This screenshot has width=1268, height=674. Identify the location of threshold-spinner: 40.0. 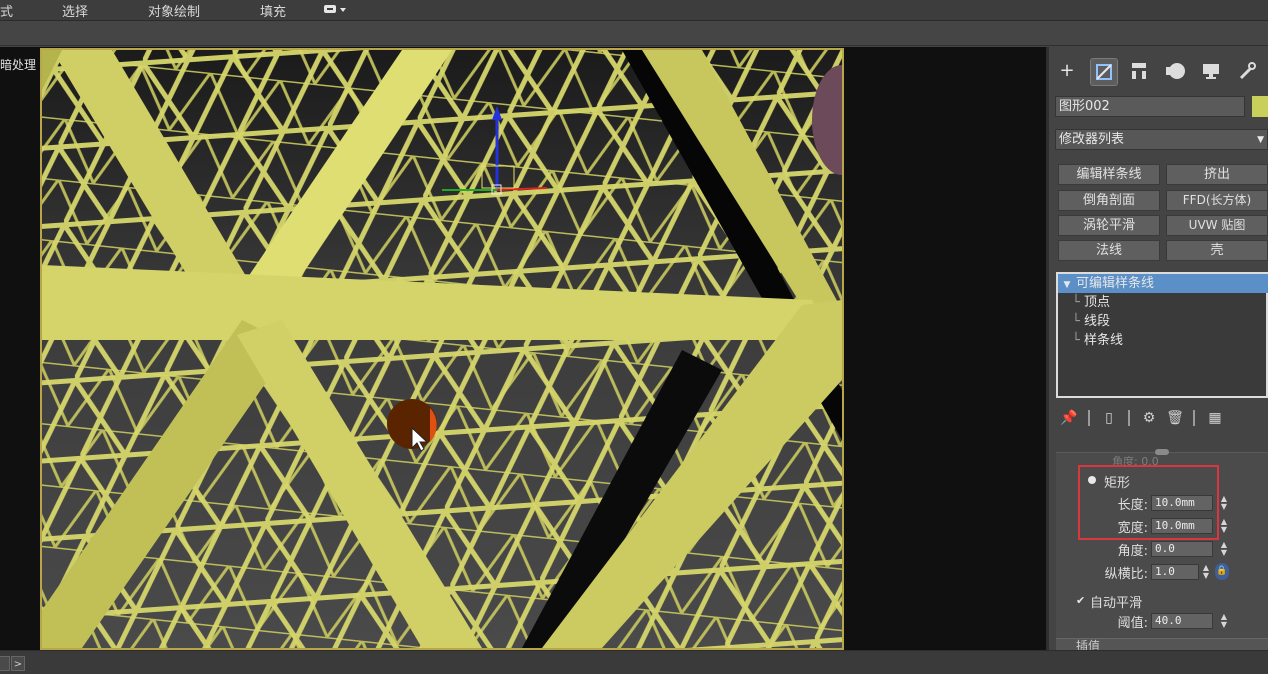
(1182, 621).